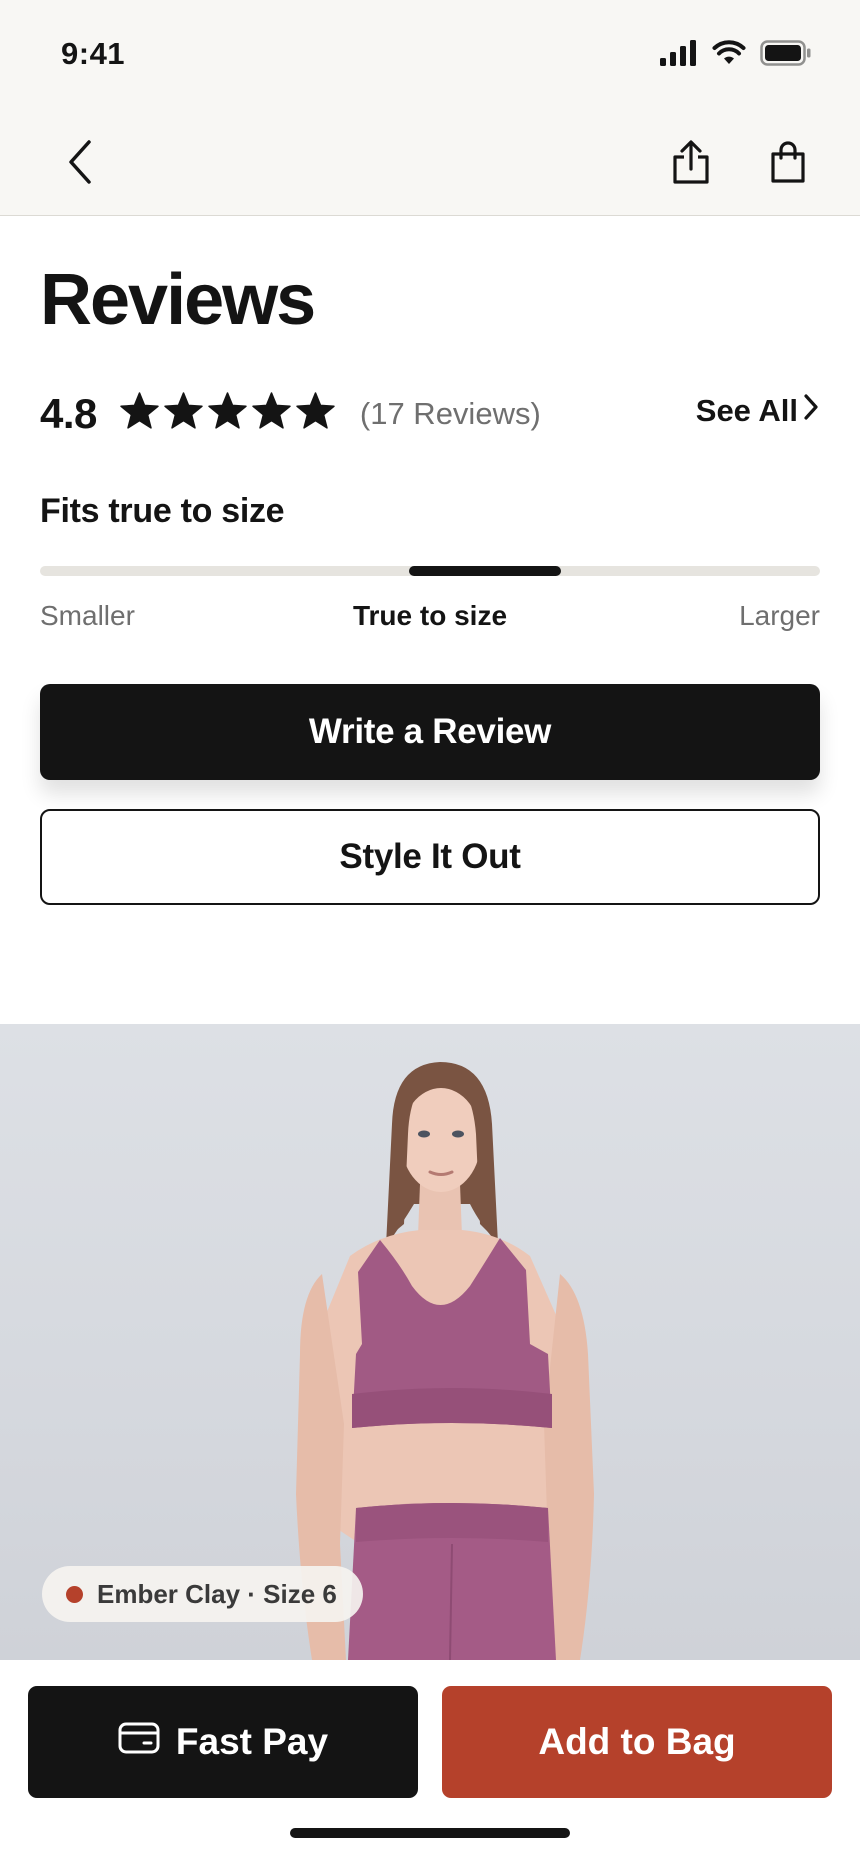  I want to click on share-icon, so click(691, 164).